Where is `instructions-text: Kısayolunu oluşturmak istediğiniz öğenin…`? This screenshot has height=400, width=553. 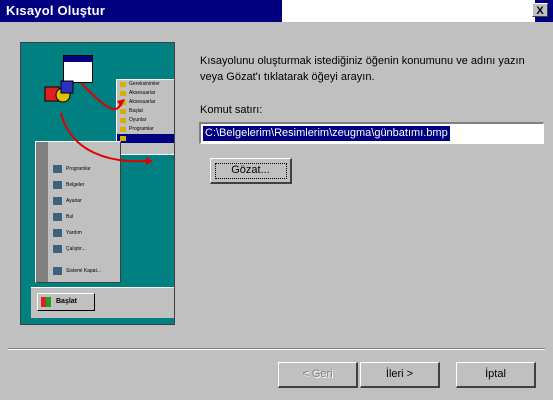 instructions-text: Kısayolunu oluşturmak istediğiniz öğenin… is located at coordinates (362, 69).